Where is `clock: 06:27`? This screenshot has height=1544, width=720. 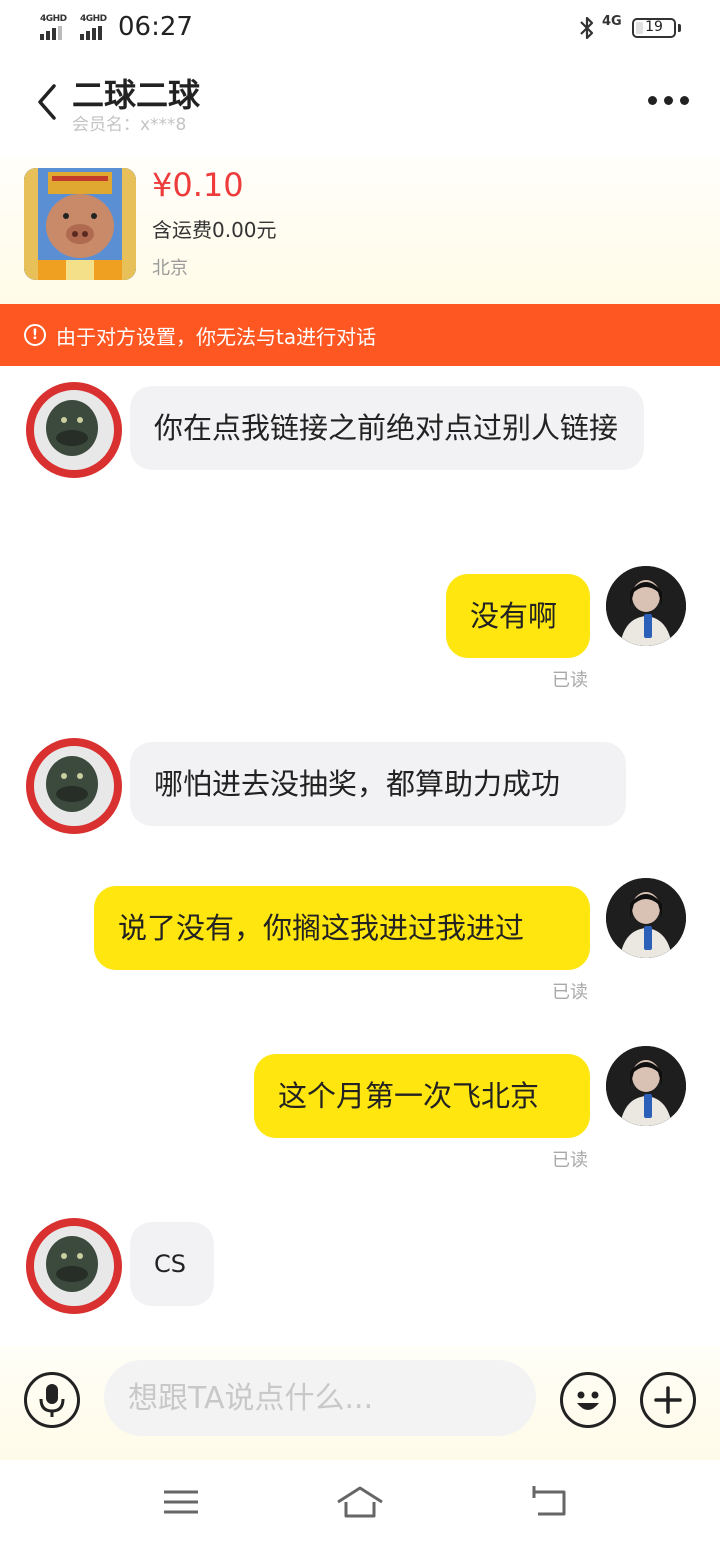 clock: 06:27 is located at coordinates (155, 27).